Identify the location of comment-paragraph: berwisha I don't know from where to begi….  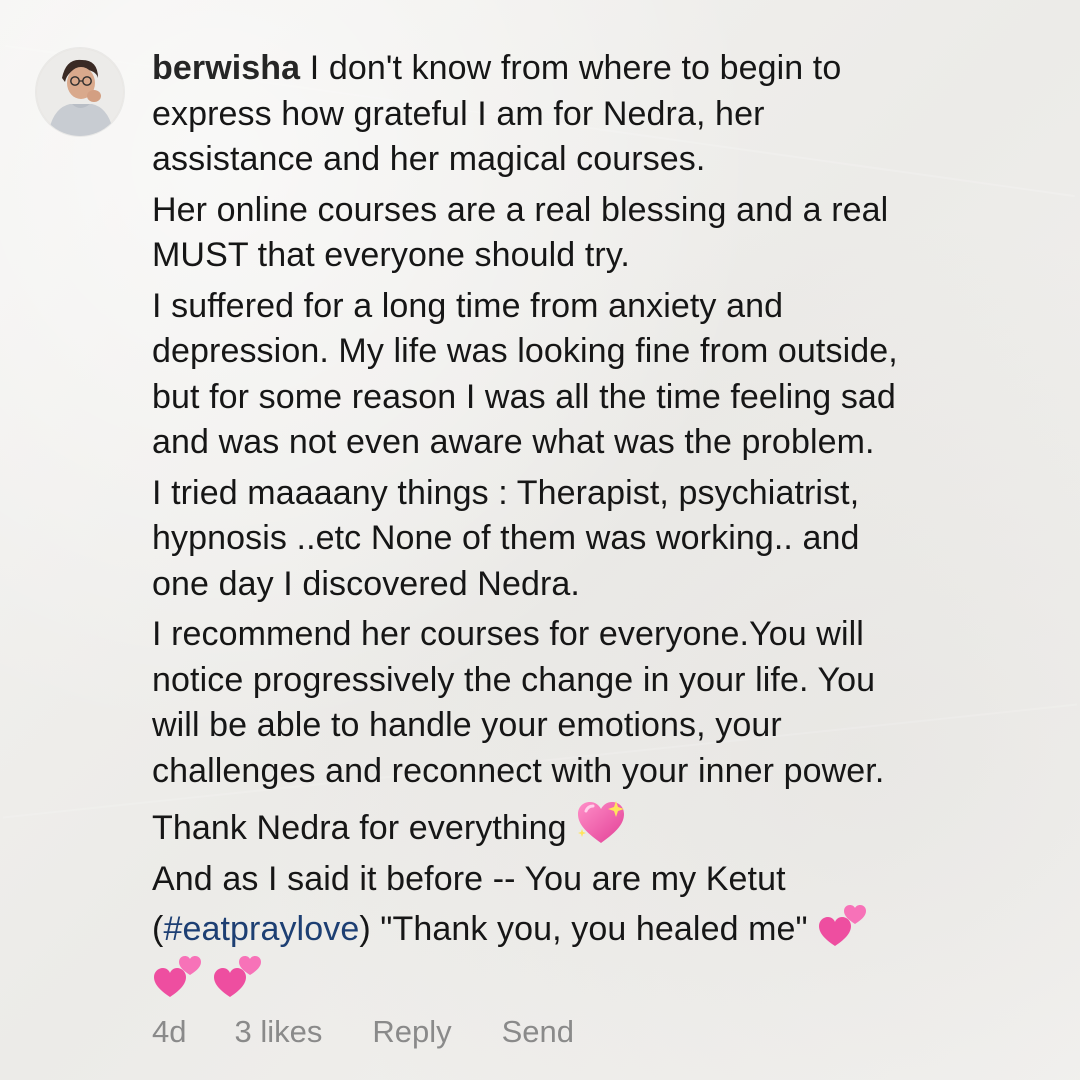
(604, 114).